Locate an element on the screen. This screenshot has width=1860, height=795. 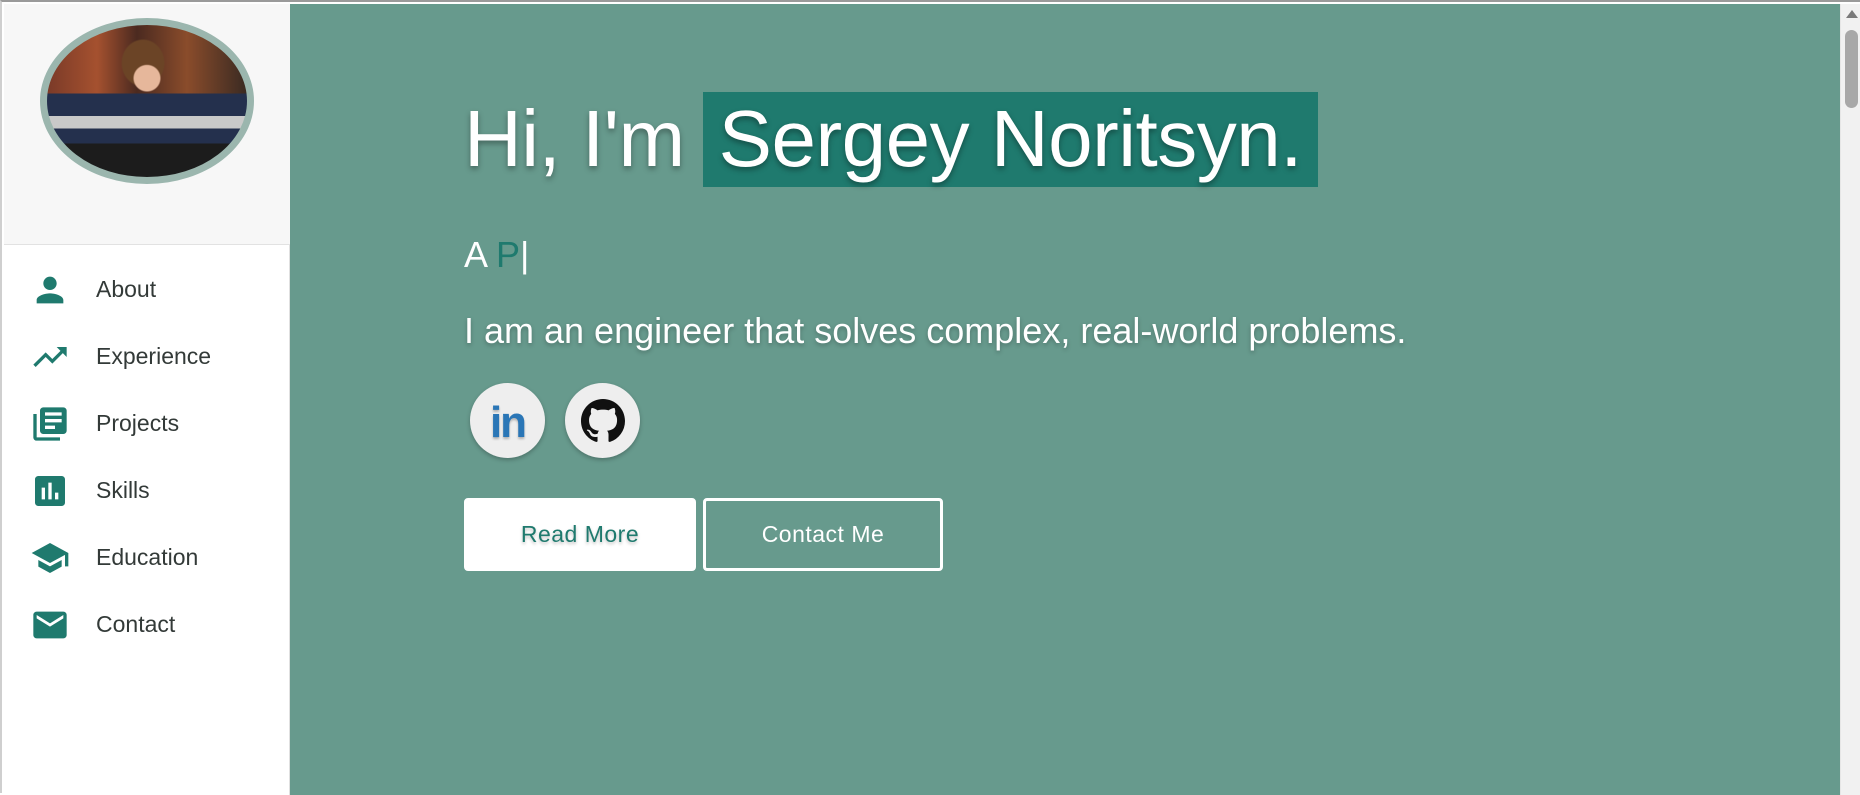
sidebar-item-education: Education is located at coordinates (147, 557).